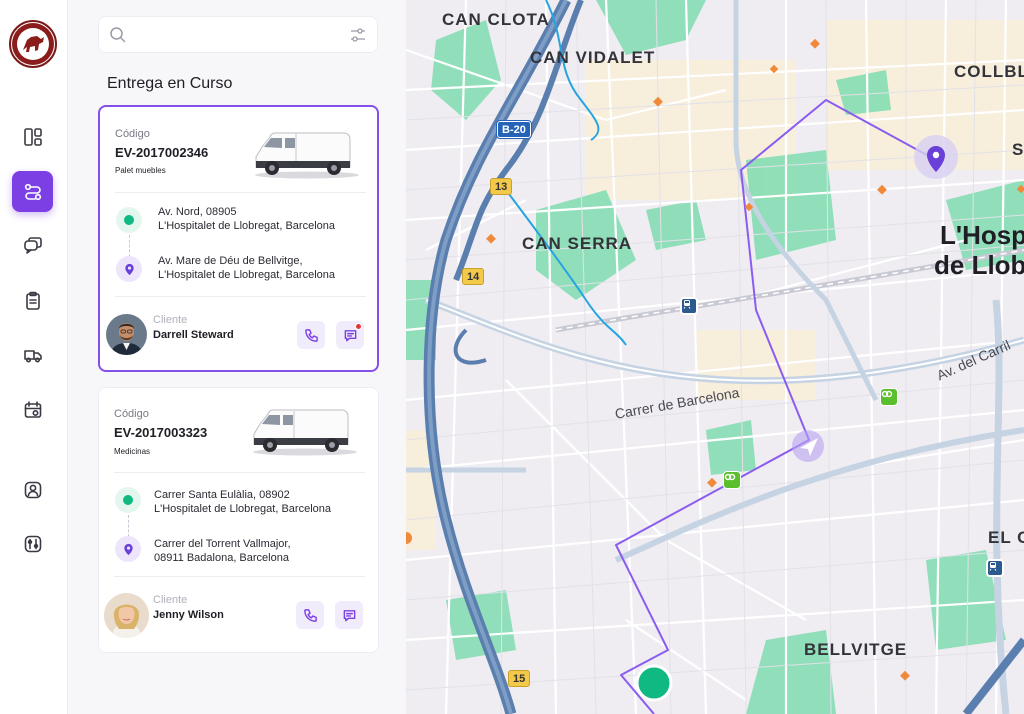 Image resolution: width=1024 pixels, height=714 pixels. I want to click on nav-routes, so click(32, 191).